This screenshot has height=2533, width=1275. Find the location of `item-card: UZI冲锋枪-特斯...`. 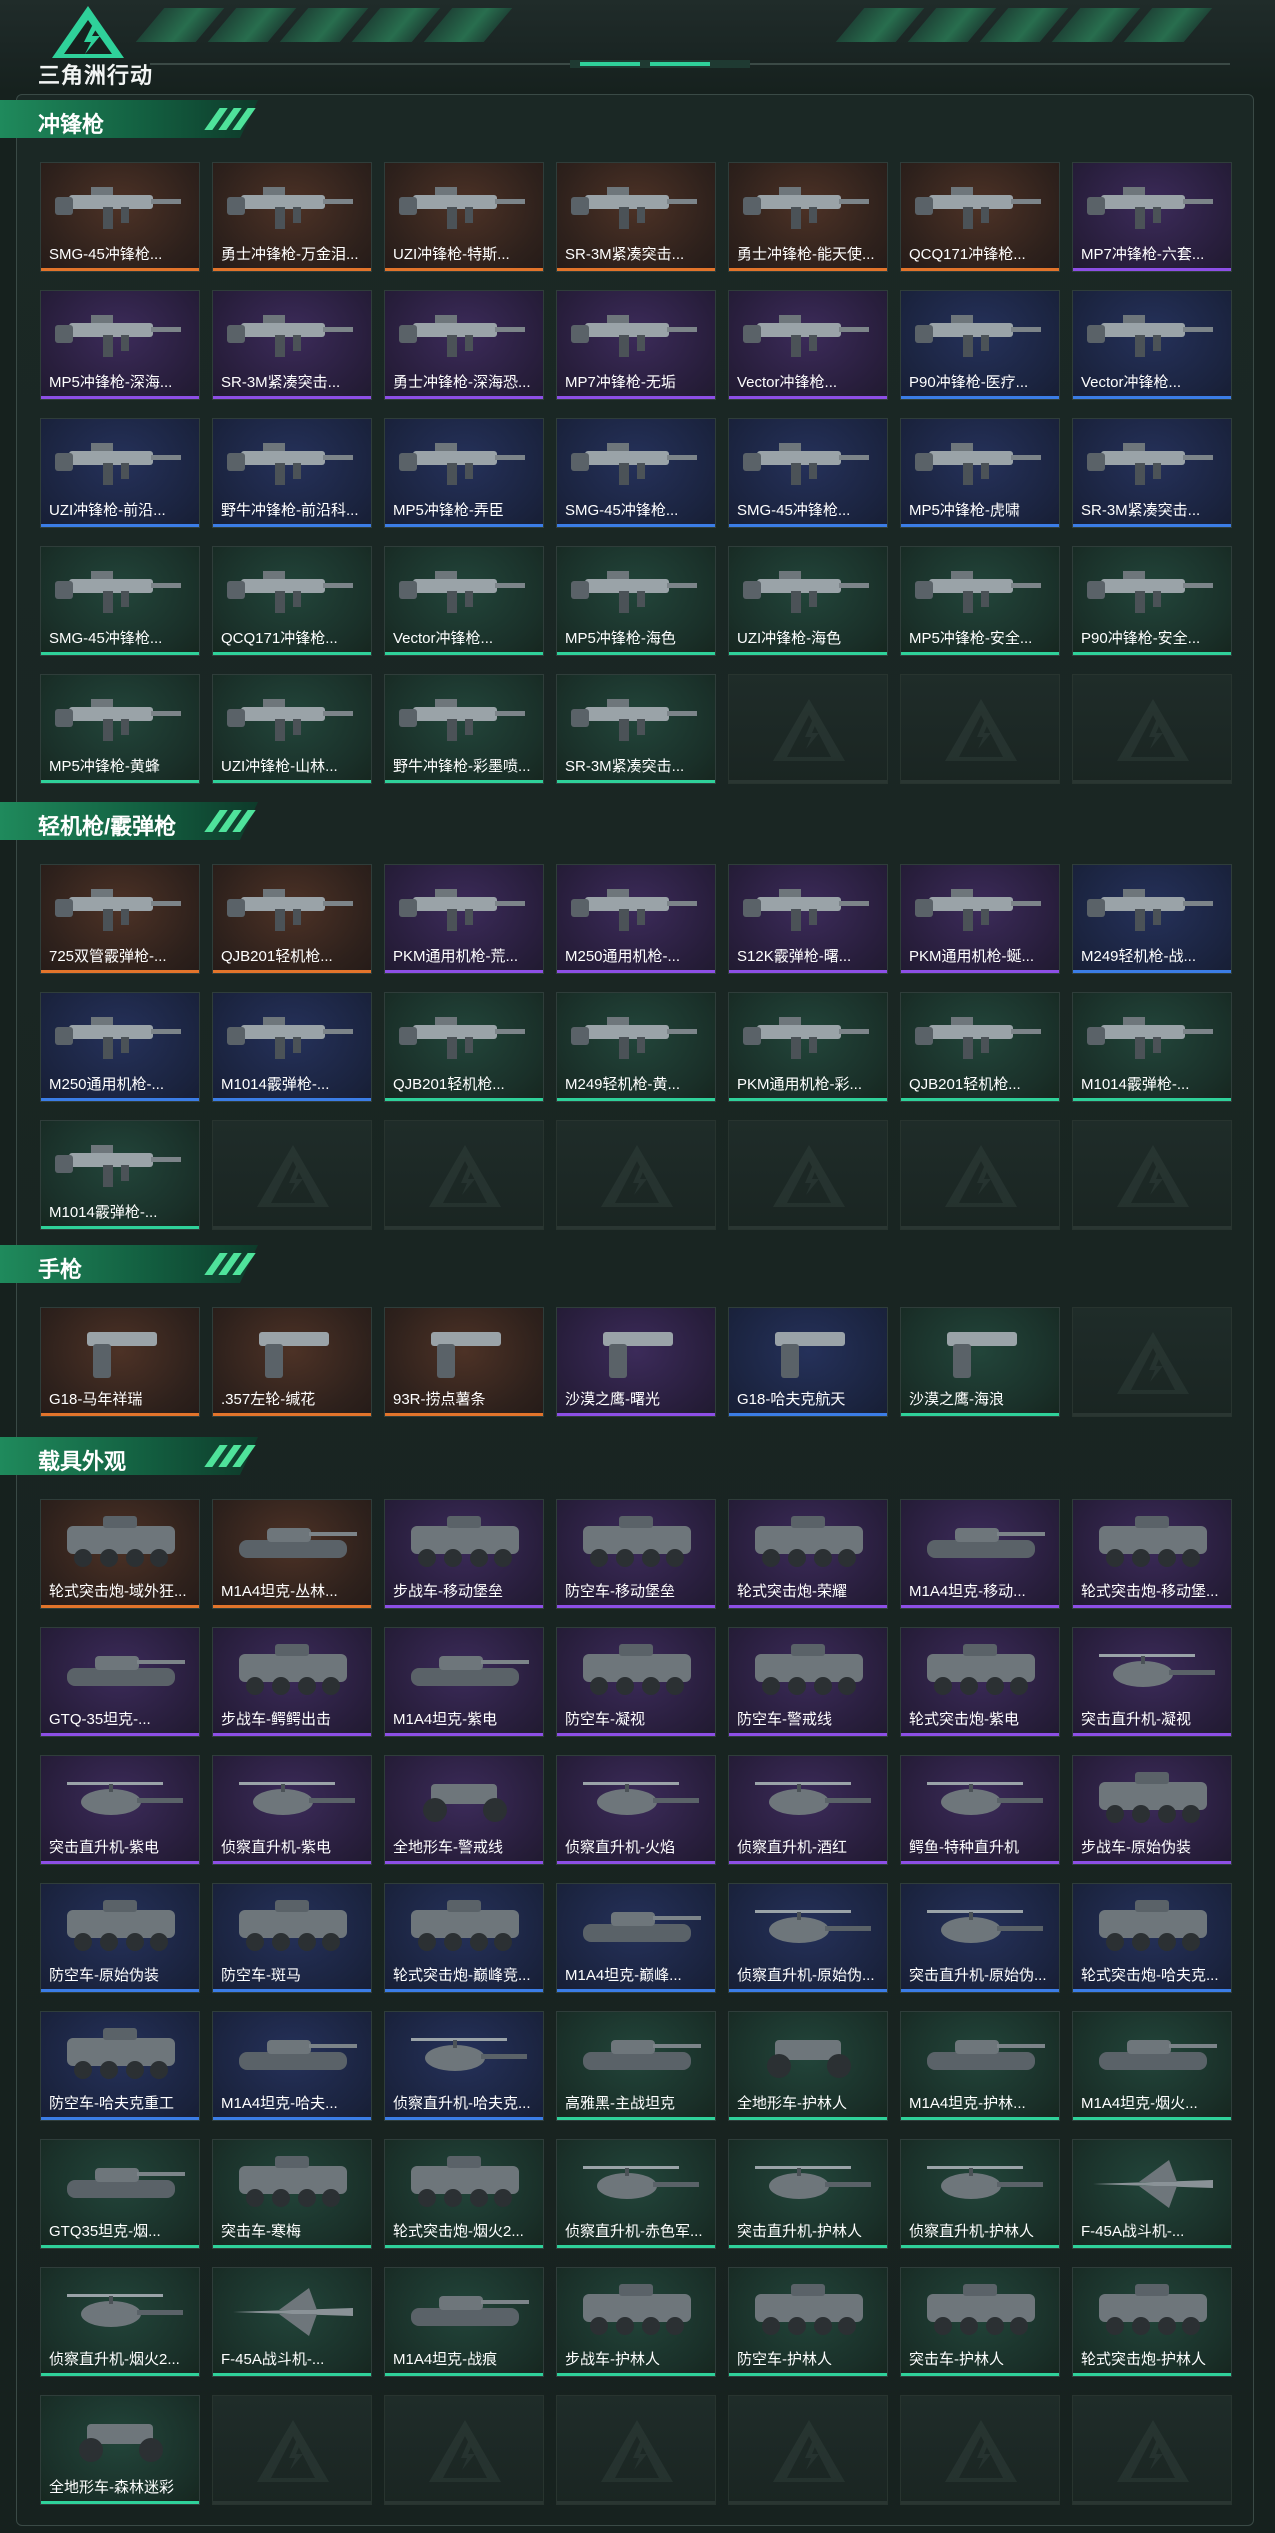

item-card: UZI冲锋枪-特斯... is located at coordinates (464, 217).